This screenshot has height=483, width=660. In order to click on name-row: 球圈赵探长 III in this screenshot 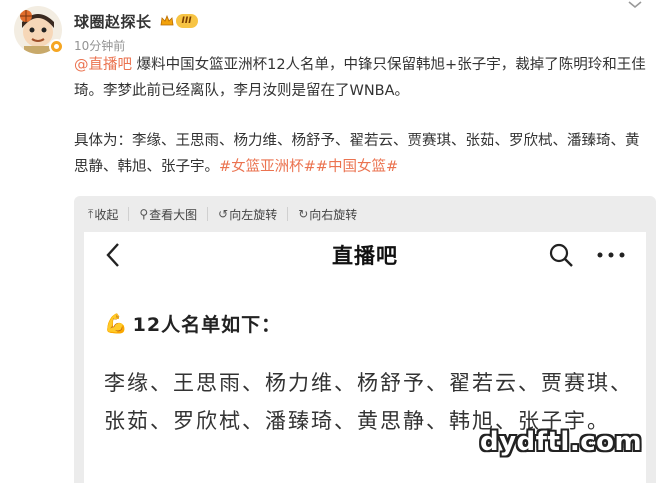, I will do `click(136, 21)`.